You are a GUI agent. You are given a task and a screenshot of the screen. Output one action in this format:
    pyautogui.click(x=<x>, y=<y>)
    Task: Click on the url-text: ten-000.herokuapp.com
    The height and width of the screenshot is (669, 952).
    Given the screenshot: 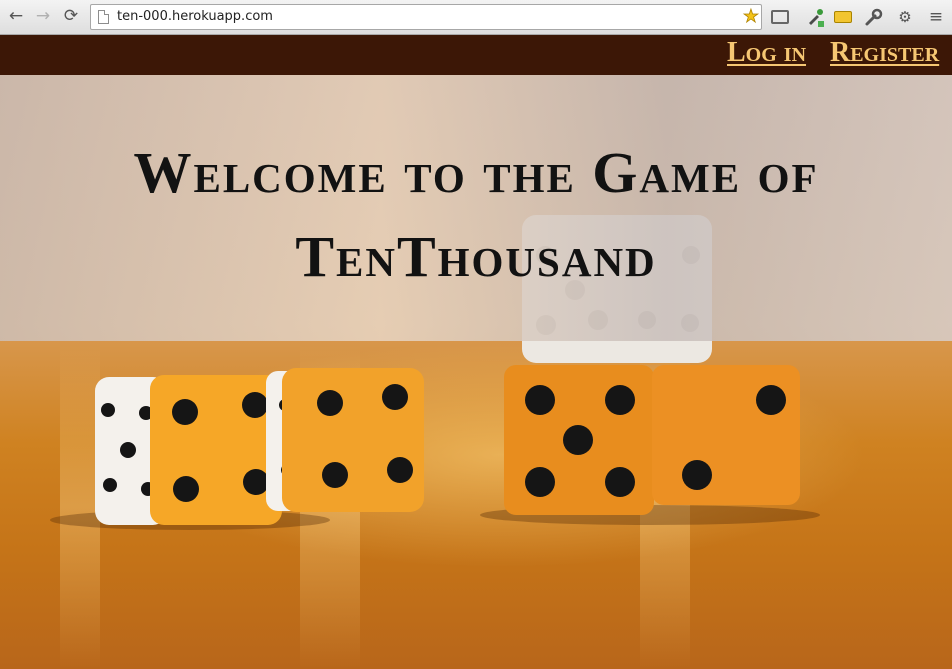 What is the action you would take?
    pyautogui.click(x=195, y=16)
    